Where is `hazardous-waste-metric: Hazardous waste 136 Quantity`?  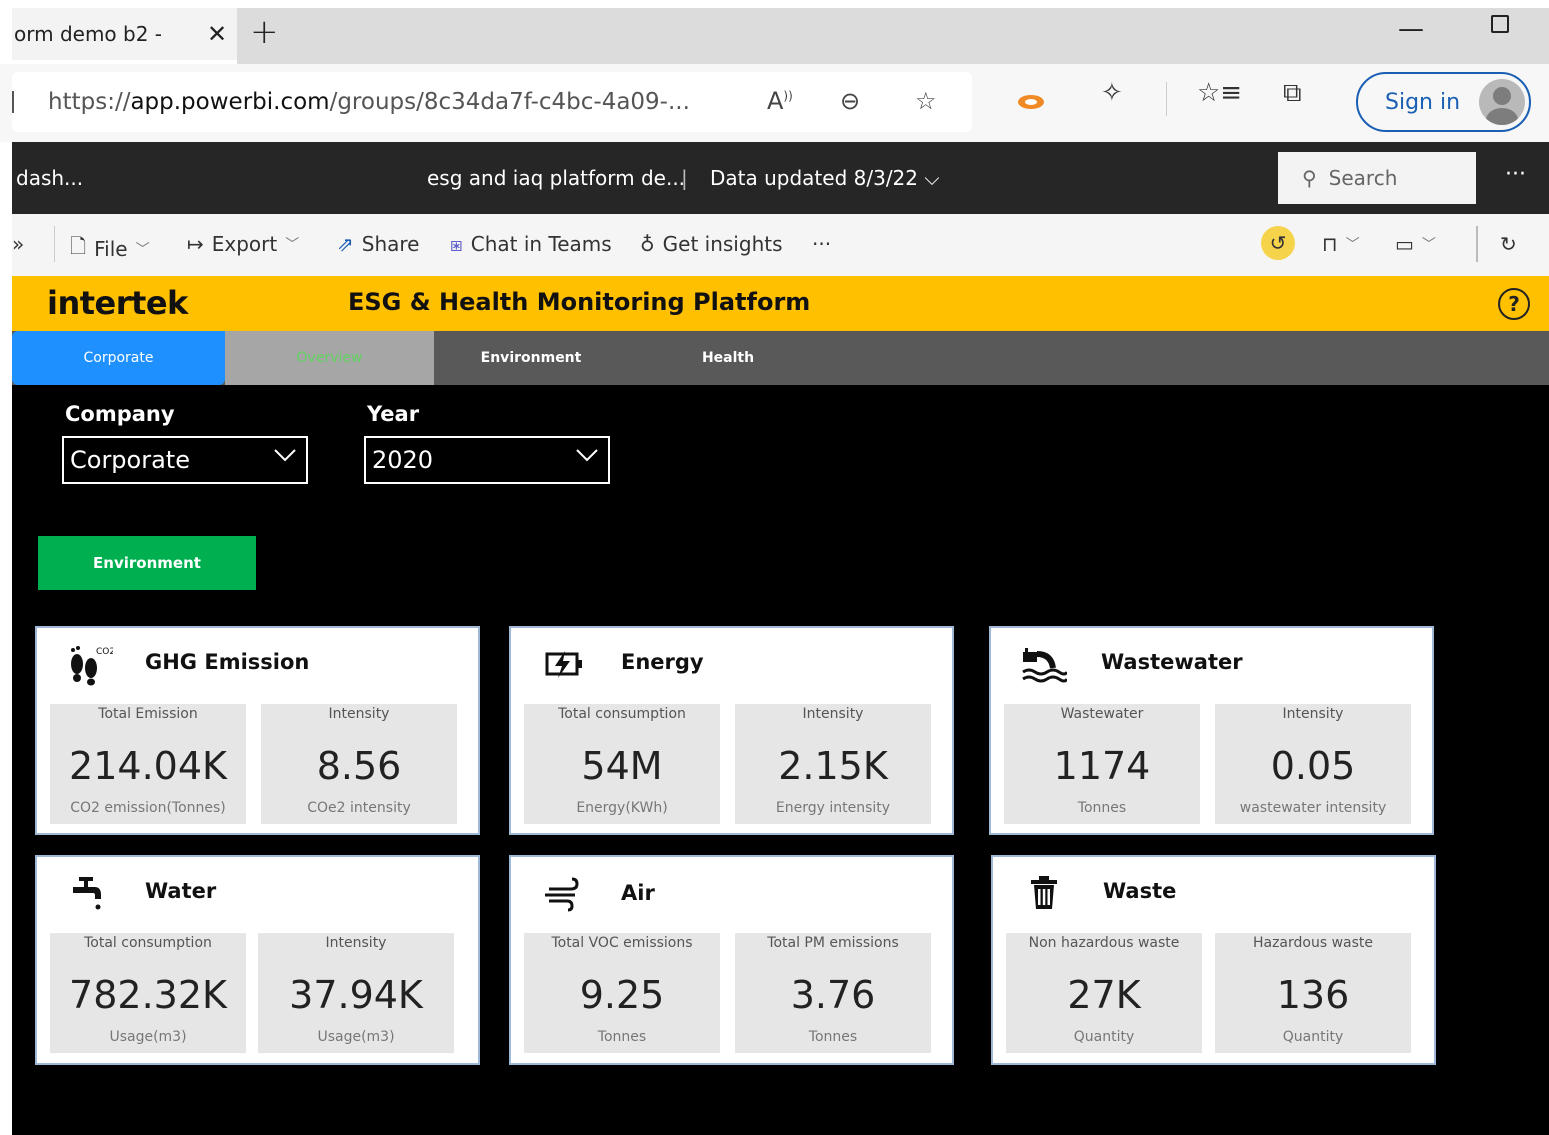 hazardous-waste-metric: Hazardous waste 136 Quantity is located at coordinates (1313, 993).